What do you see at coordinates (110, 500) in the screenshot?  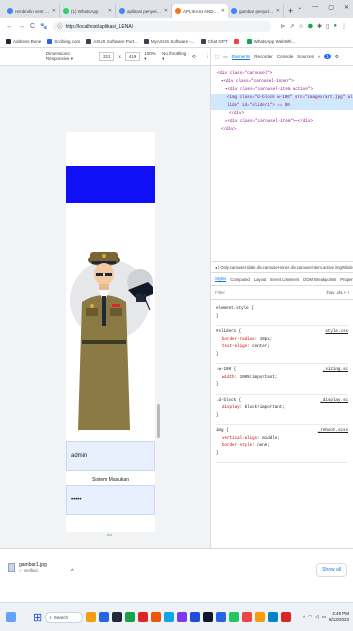 I see `password-field: •••••` at bounding box center [110, 500].